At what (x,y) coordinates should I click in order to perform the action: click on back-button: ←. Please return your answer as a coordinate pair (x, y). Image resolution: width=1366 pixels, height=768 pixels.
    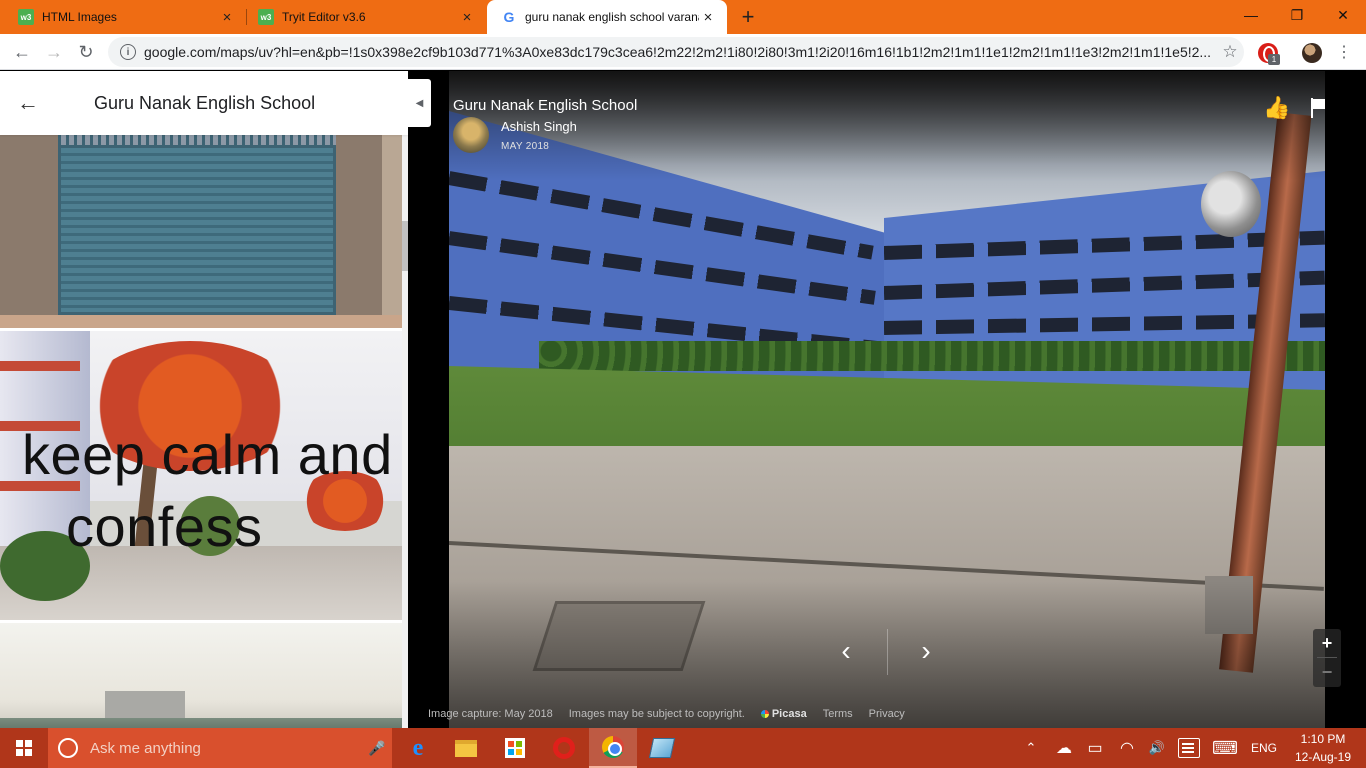
    Looking at the image, I should click on (22, 52).